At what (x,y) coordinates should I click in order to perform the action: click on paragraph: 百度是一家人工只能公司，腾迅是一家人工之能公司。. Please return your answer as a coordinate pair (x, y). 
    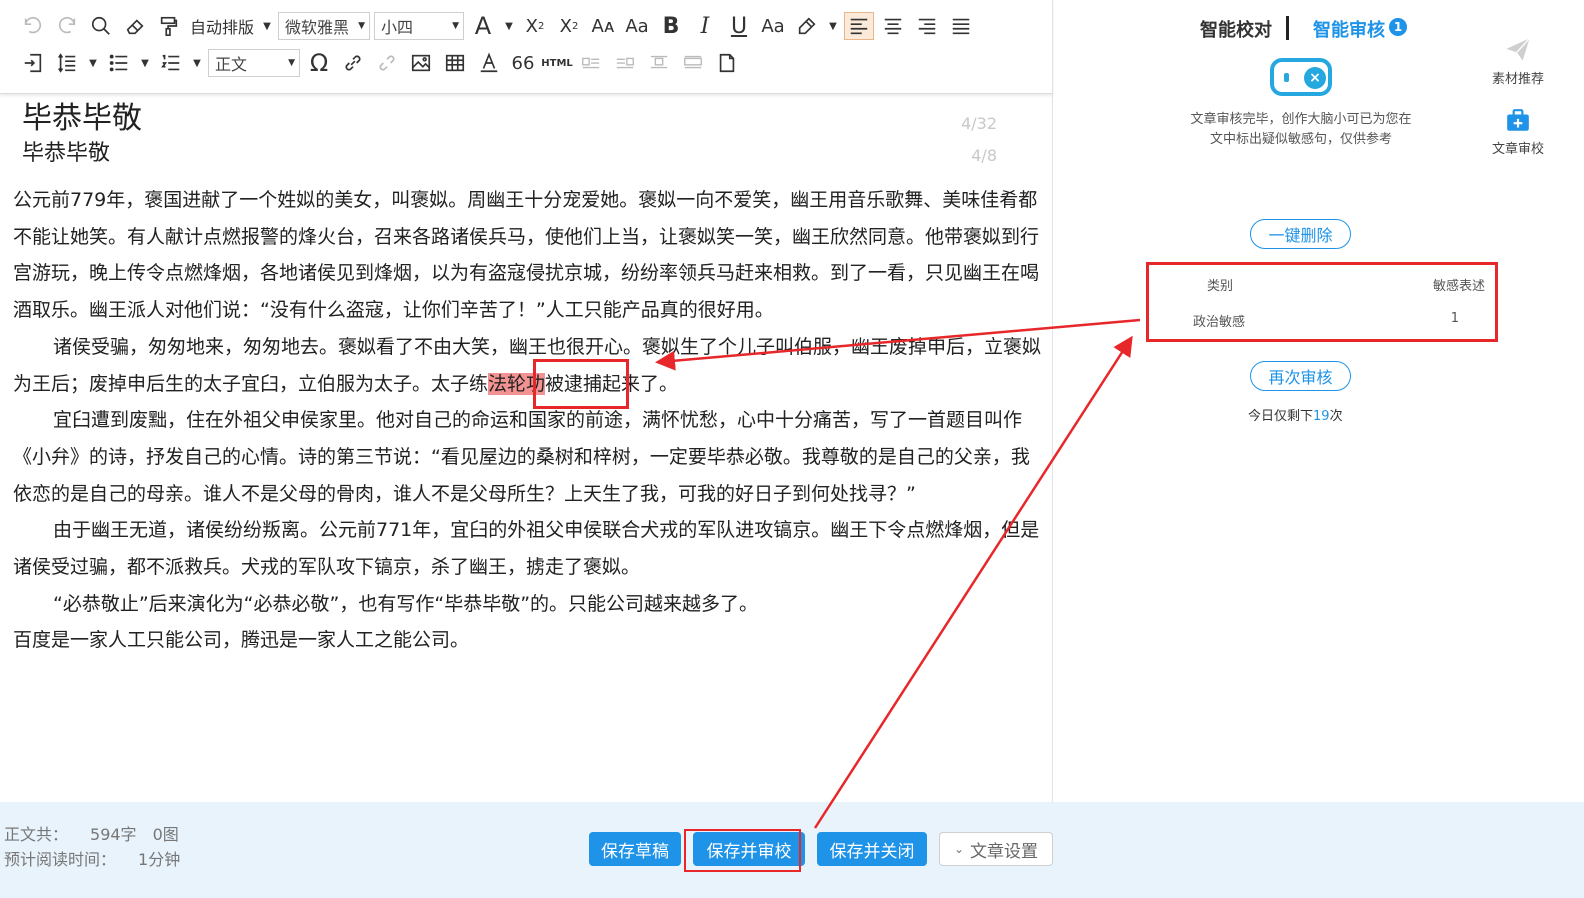
    Looking at the image, I should click on (241, 640).